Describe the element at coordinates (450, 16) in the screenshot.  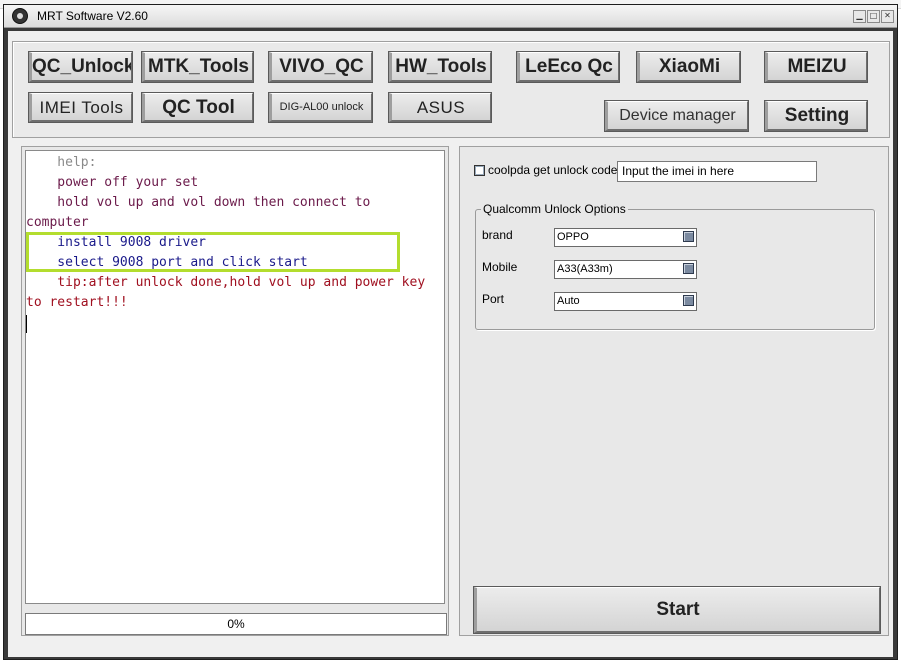
I see `title-bar: MRT Software V2.60 ▁ □ ✕` at that location.